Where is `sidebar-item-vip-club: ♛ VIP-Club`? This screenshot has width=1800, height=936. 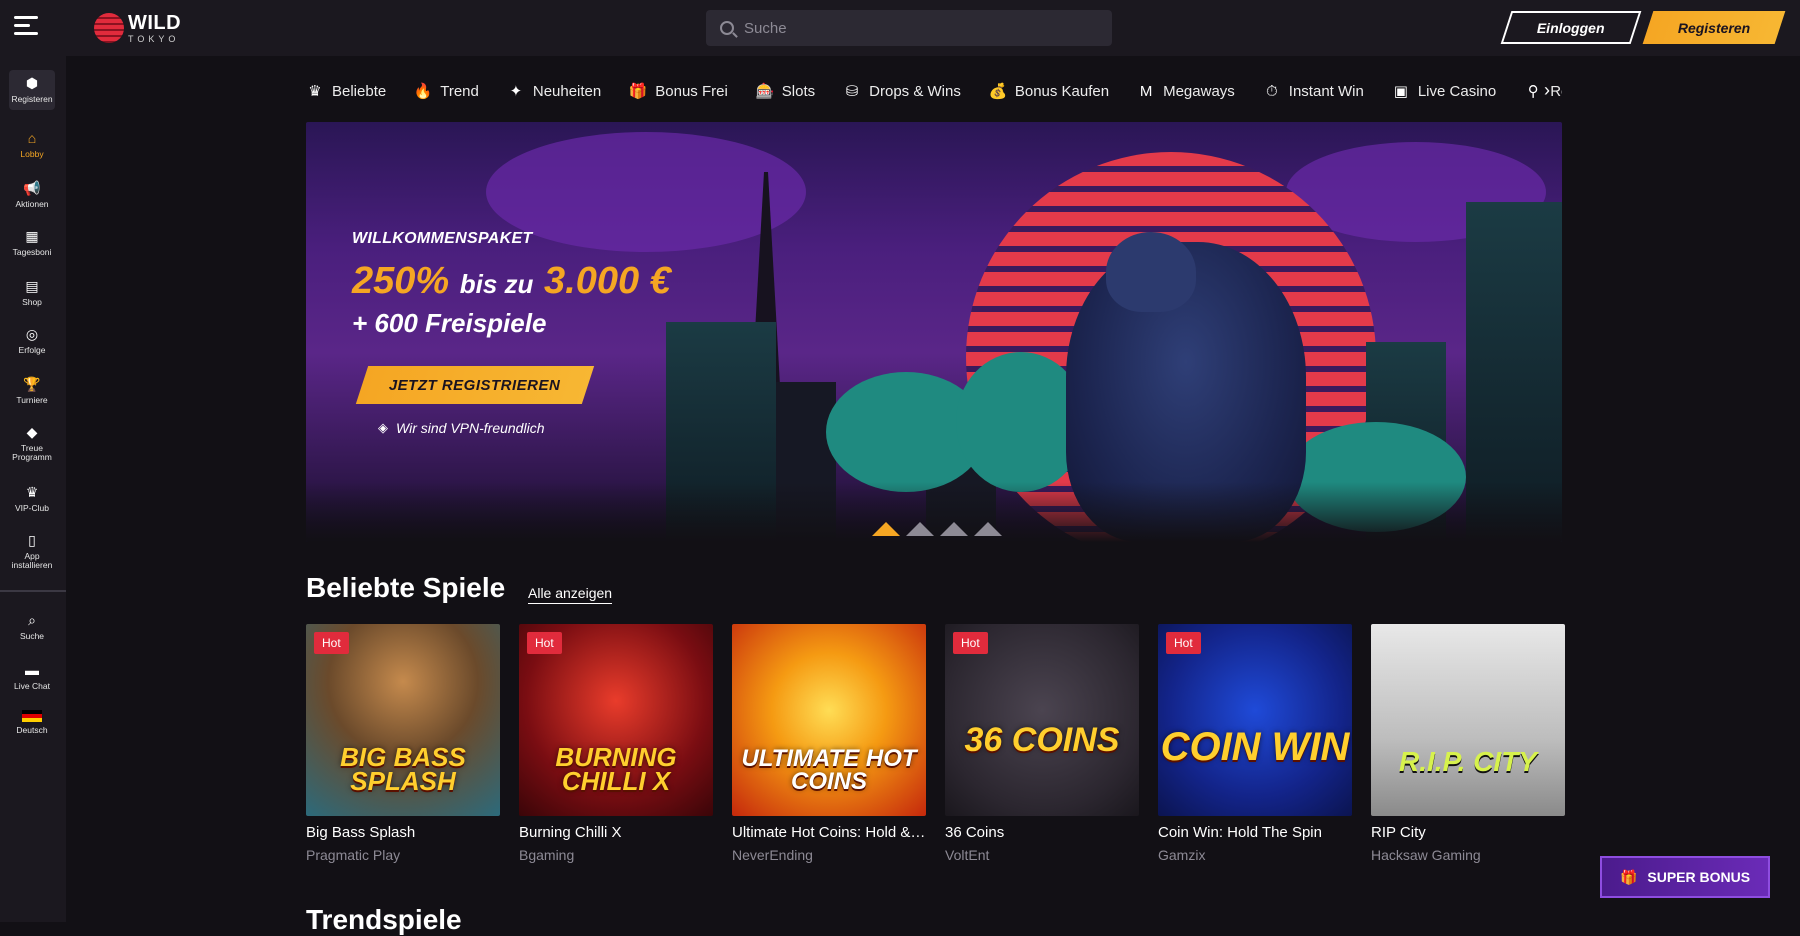 sidebar-item-vip-club: ♛ VIP-Club is located at coordinates (32, 498).